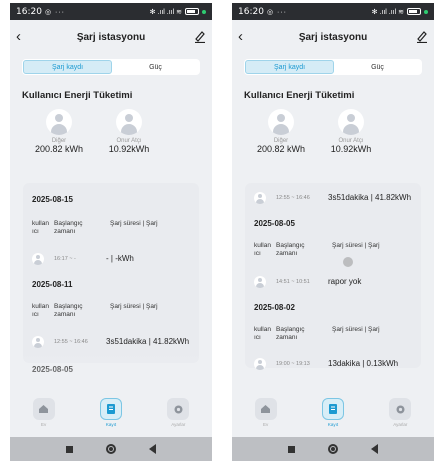 The image size is (435, 461). Describe the element at coordinates (363, 363) in the screenshot. I see `record-value: 13dakika | 0.13kWh` at that location.